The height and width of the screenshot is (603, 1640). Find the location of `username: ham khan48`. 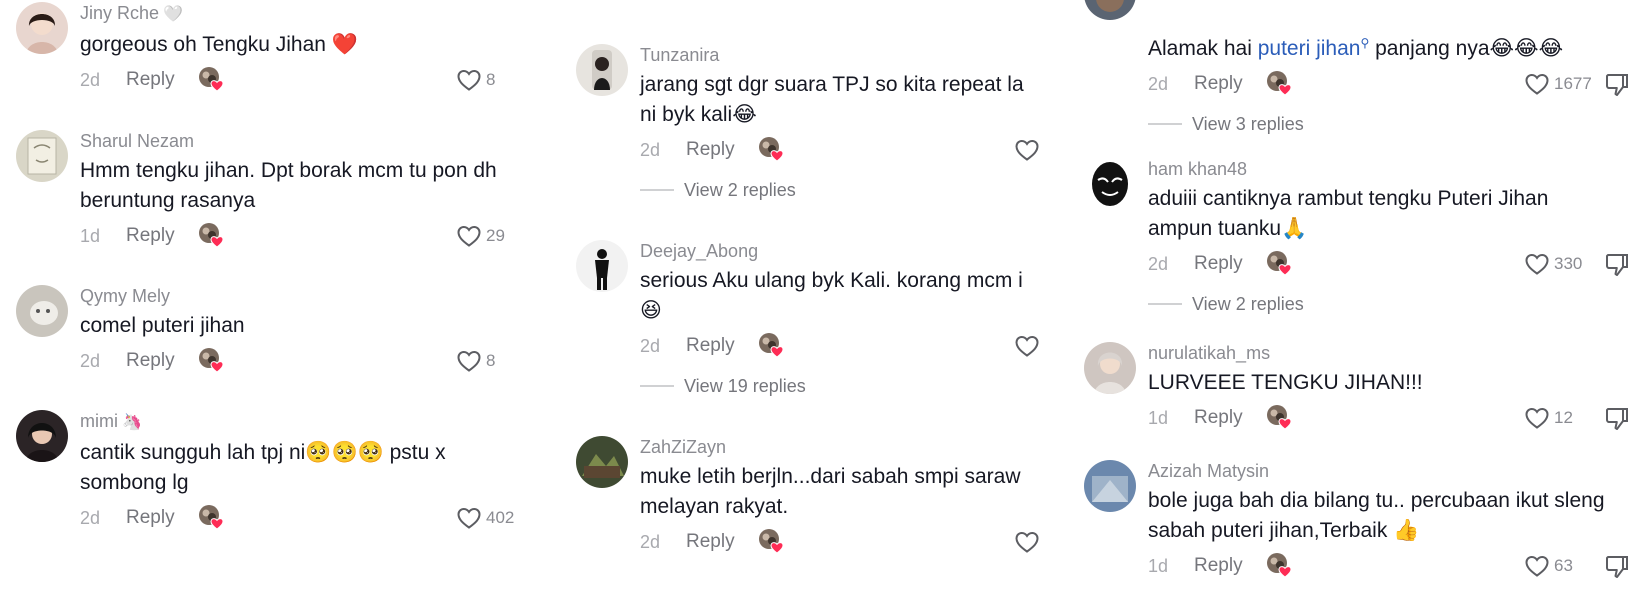

username: ham khan48 is located at coordinates (1394, 169).